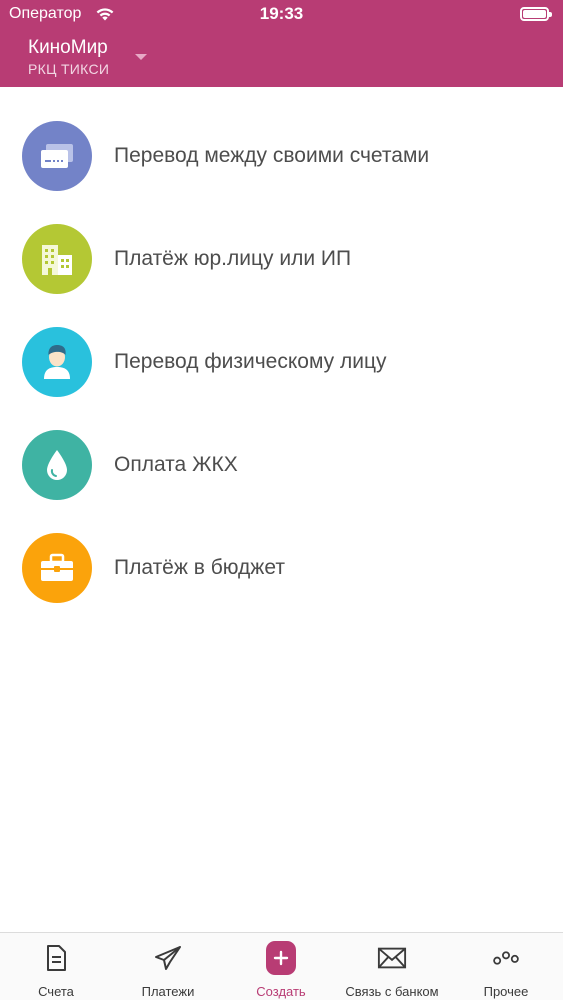  Describe the element at coordinates (68, 47) in the screenshot. I see `org-name: КиноМир` at that location.